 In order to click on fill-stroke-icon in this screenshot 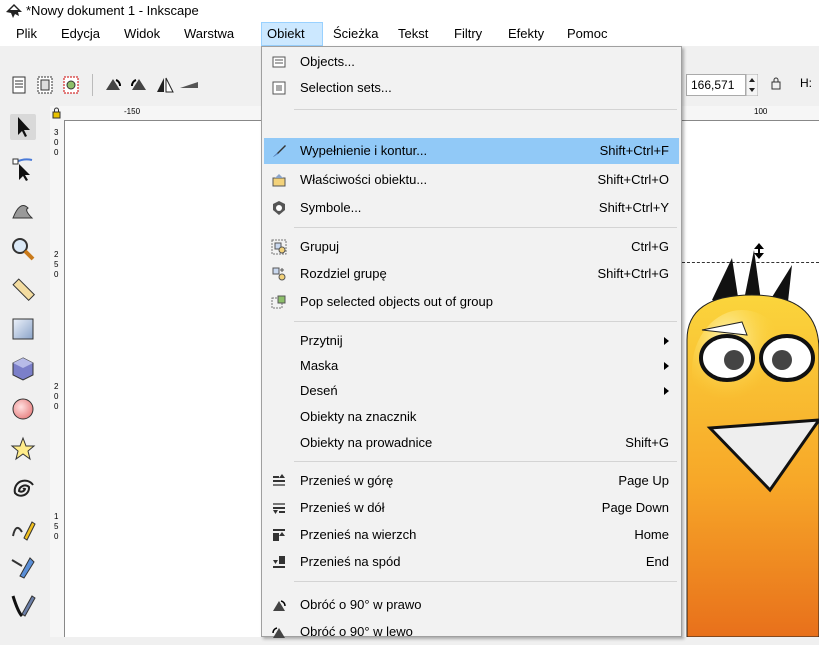, I will do `click(279, 151)`.